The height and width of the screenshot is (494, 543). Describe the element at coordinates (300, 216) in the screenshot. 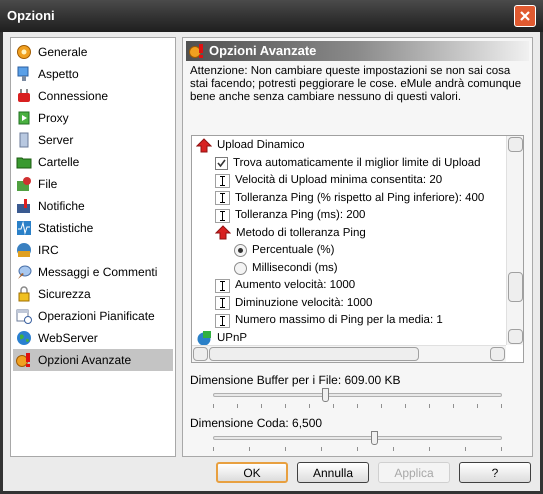

I see `tree-item-label: Tolleranza Ping (ms): 200` at that location.